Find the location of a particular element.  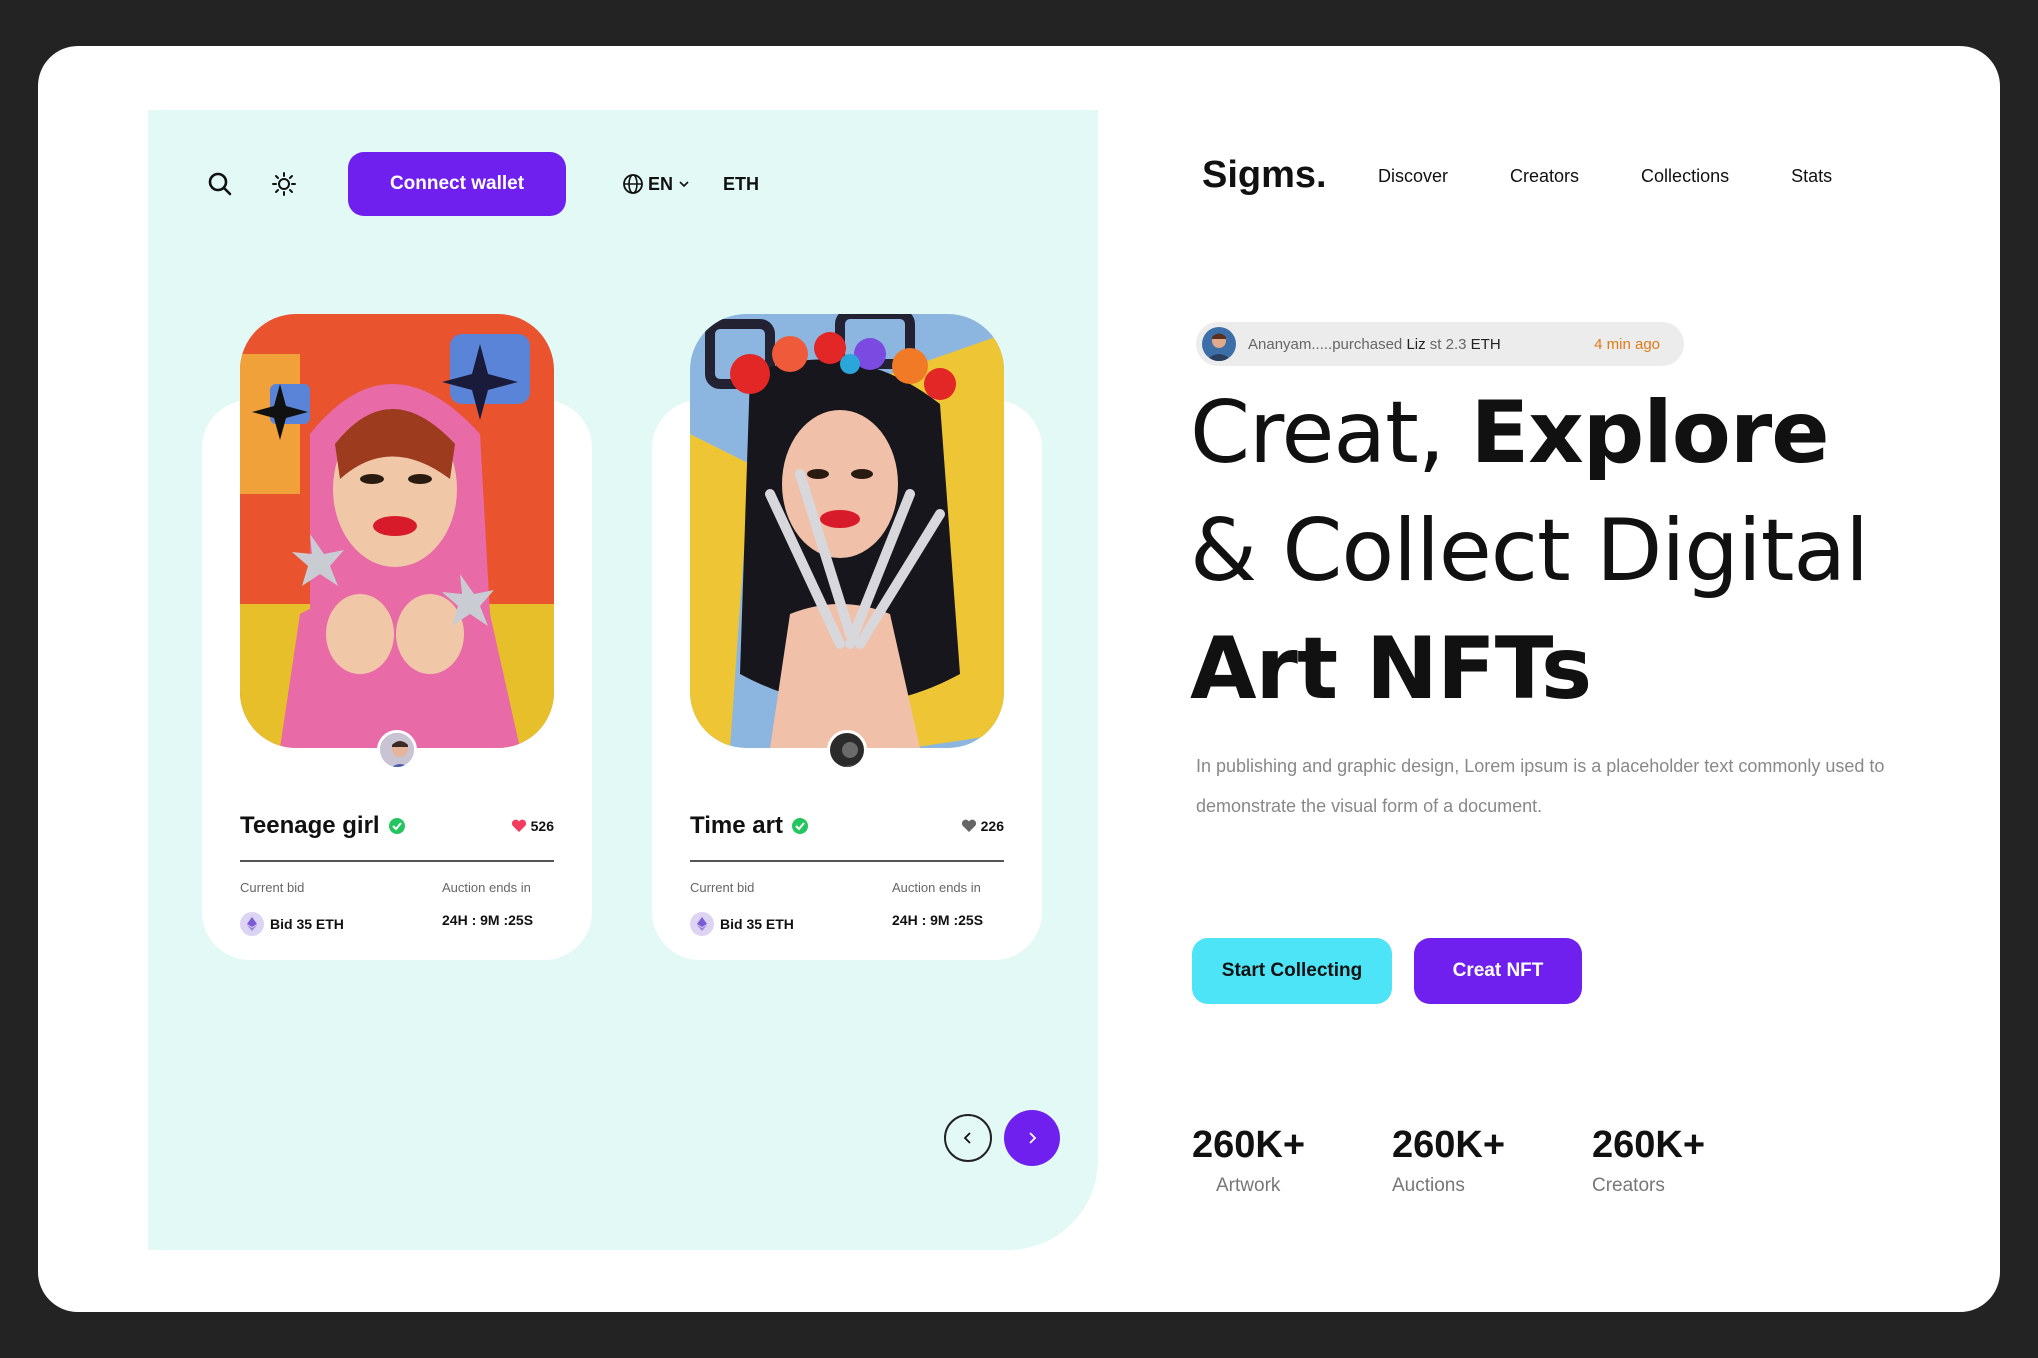

buyer-avatar is located at coordinates (1219, 344).